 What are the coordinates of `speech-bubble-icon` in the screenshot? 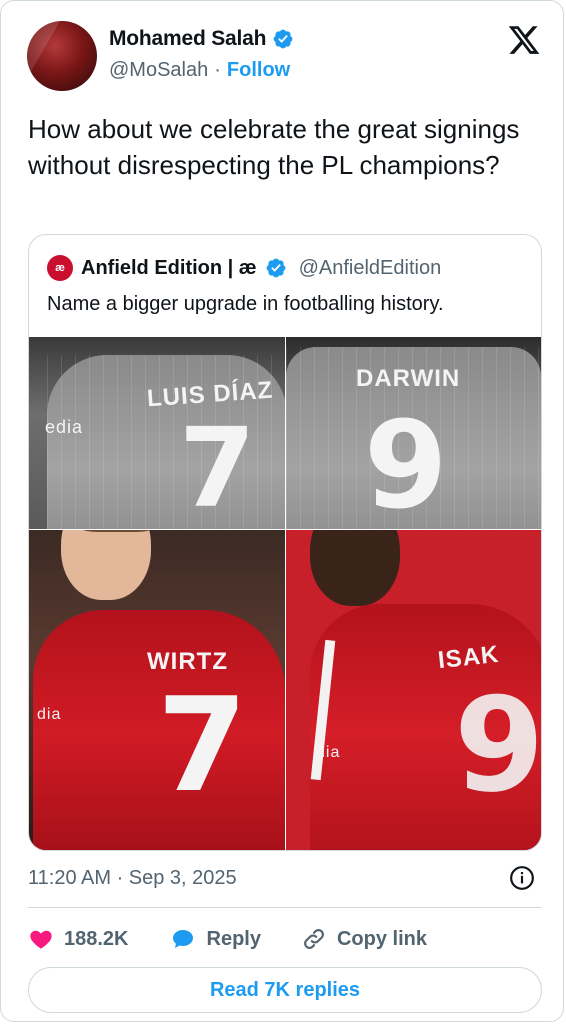 It's located at (182, 939).